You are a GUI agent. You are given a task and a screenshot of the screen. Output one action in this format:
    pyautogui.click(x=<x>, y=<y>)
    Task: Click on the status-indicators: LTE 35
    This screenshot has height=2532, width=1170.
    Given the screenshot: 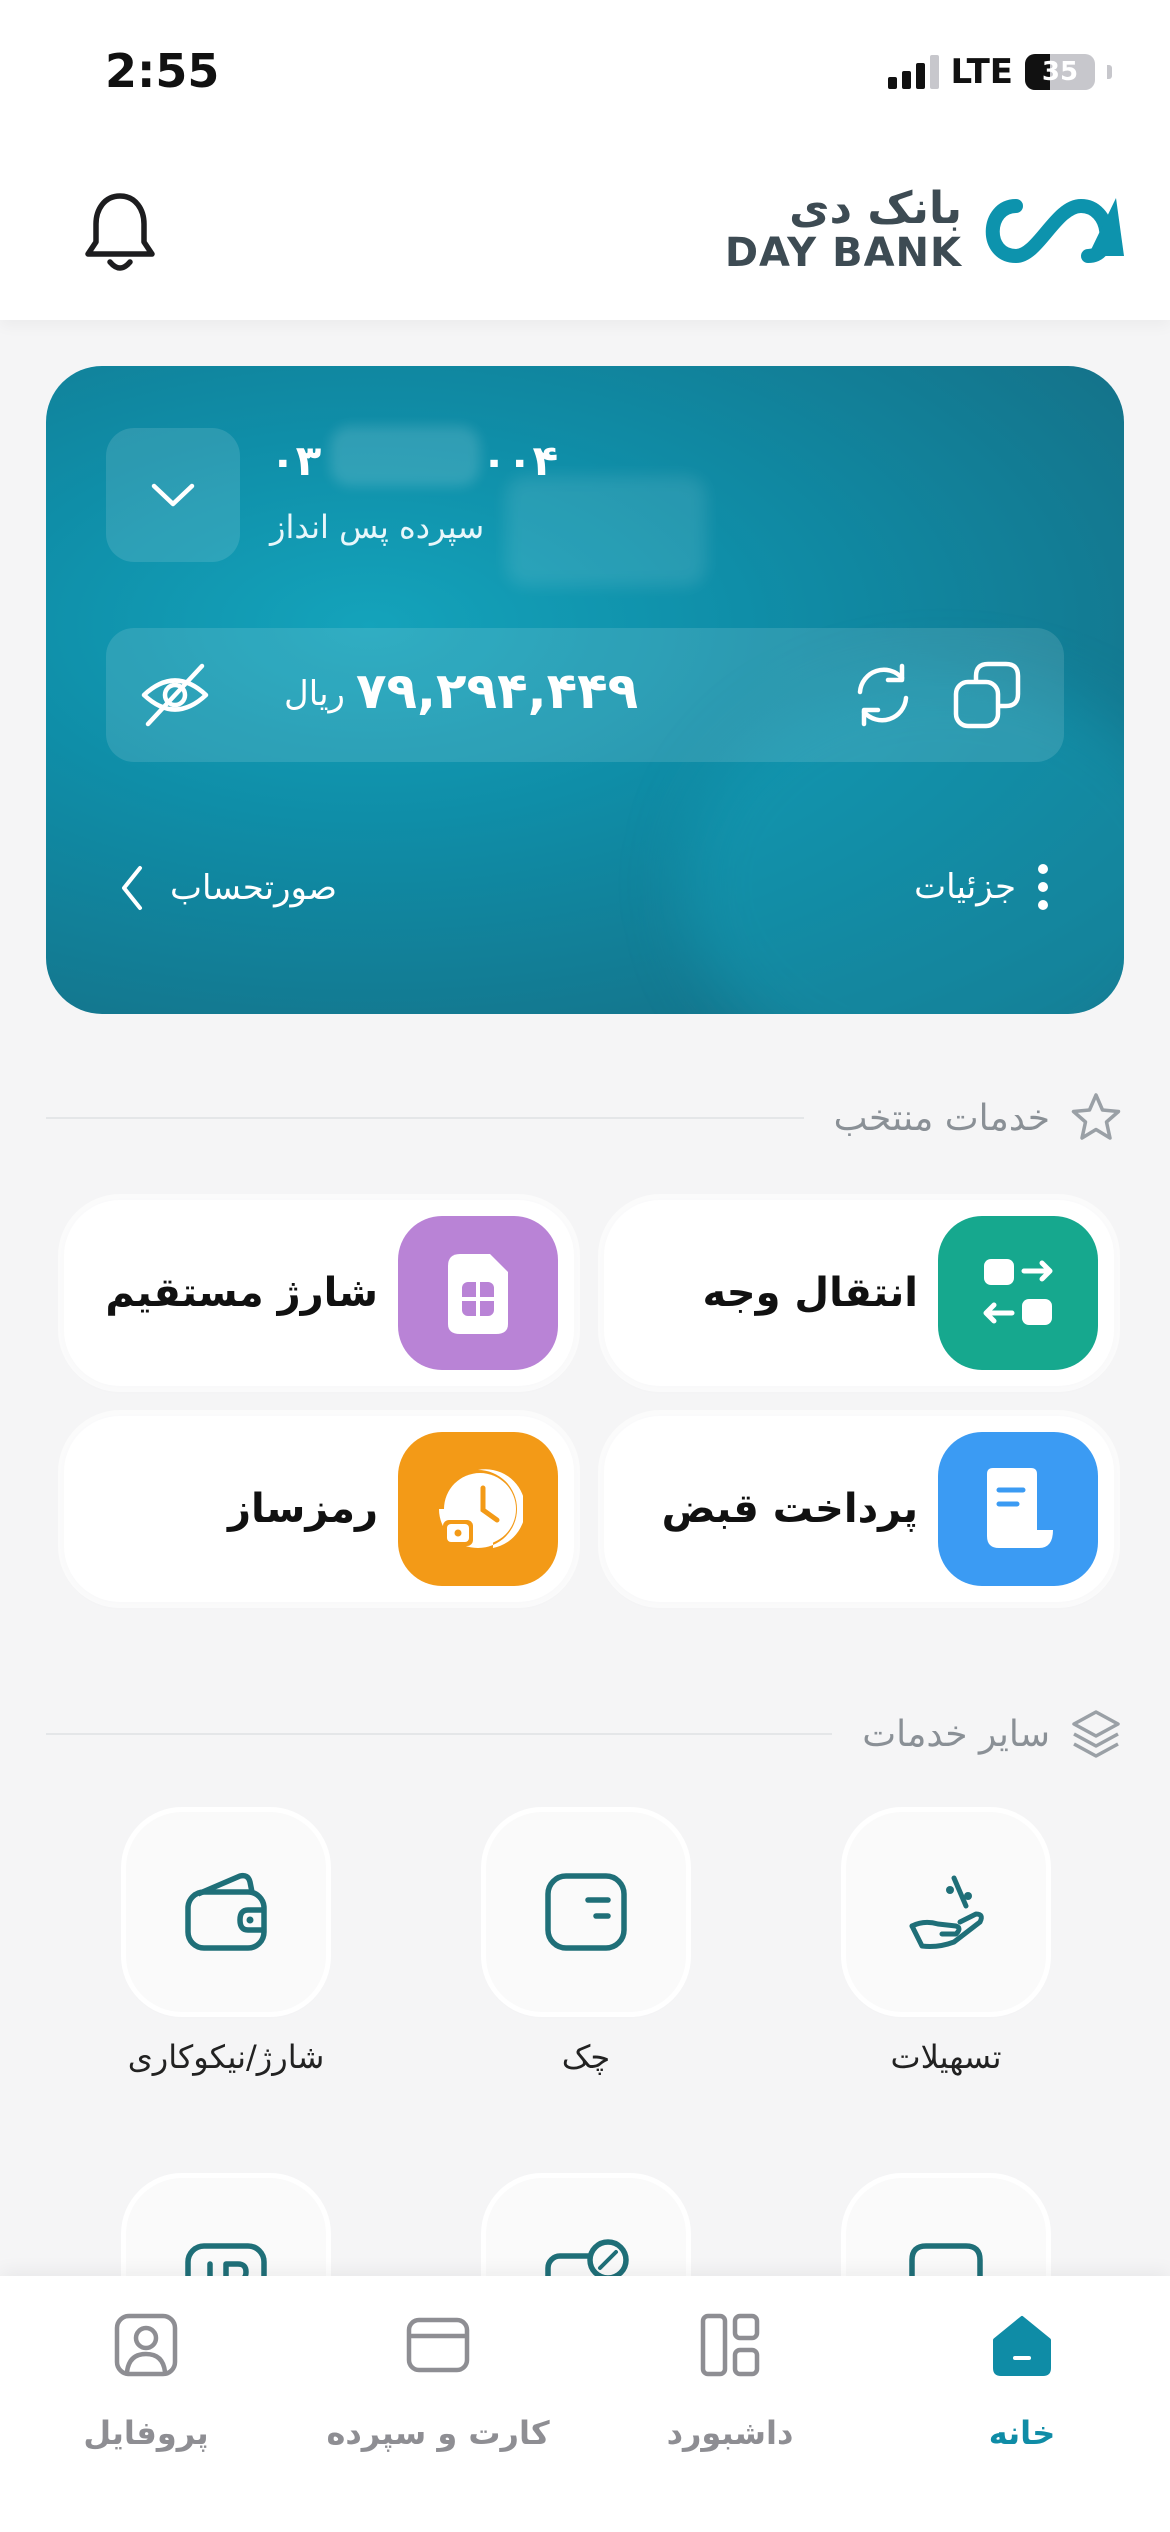 What is the action you would take?
    pyautogui.click(x=999, y=72)
    